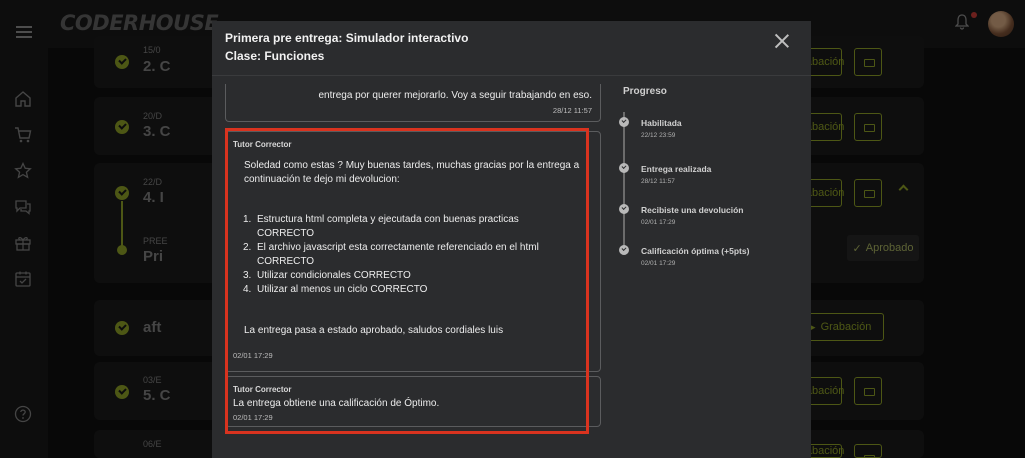  What do you see at coordinates (645, 91) in the screenshot?
I see `progress-title: Progreso` at bounding box center [645, 91].